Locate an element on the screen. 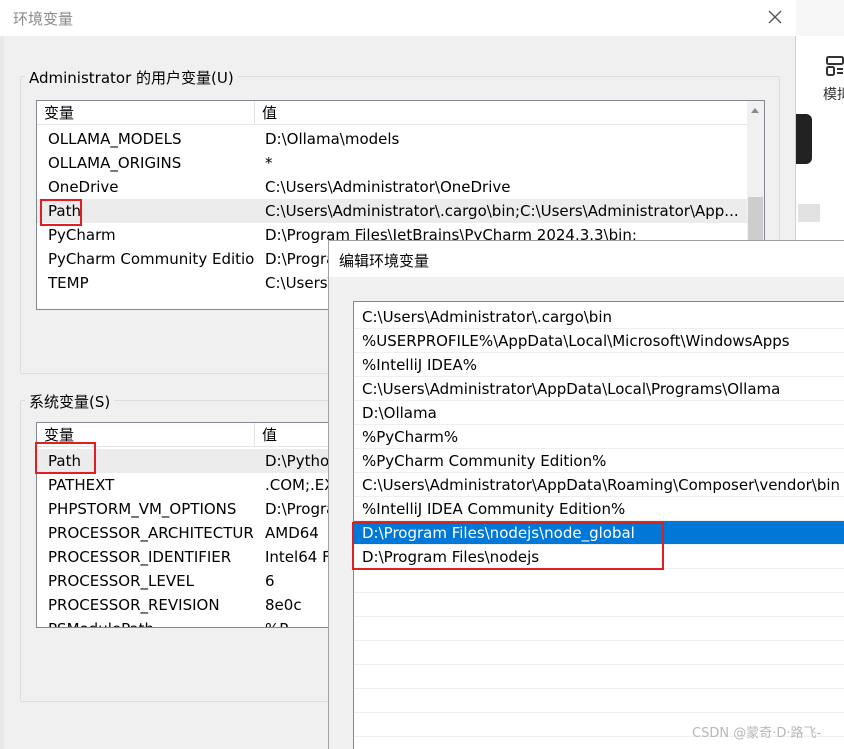  list-header: 变量 值 is located at coordinates (400, 113).